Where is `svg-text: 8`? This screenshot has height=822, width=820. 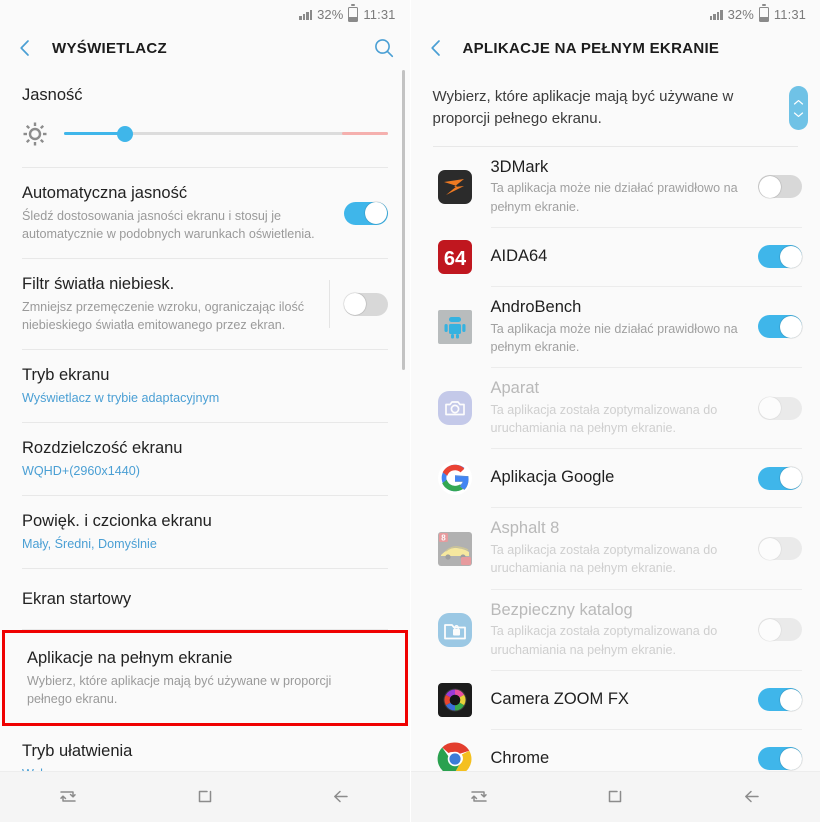 svg-text: 8 is located at coordinates (443, 537).